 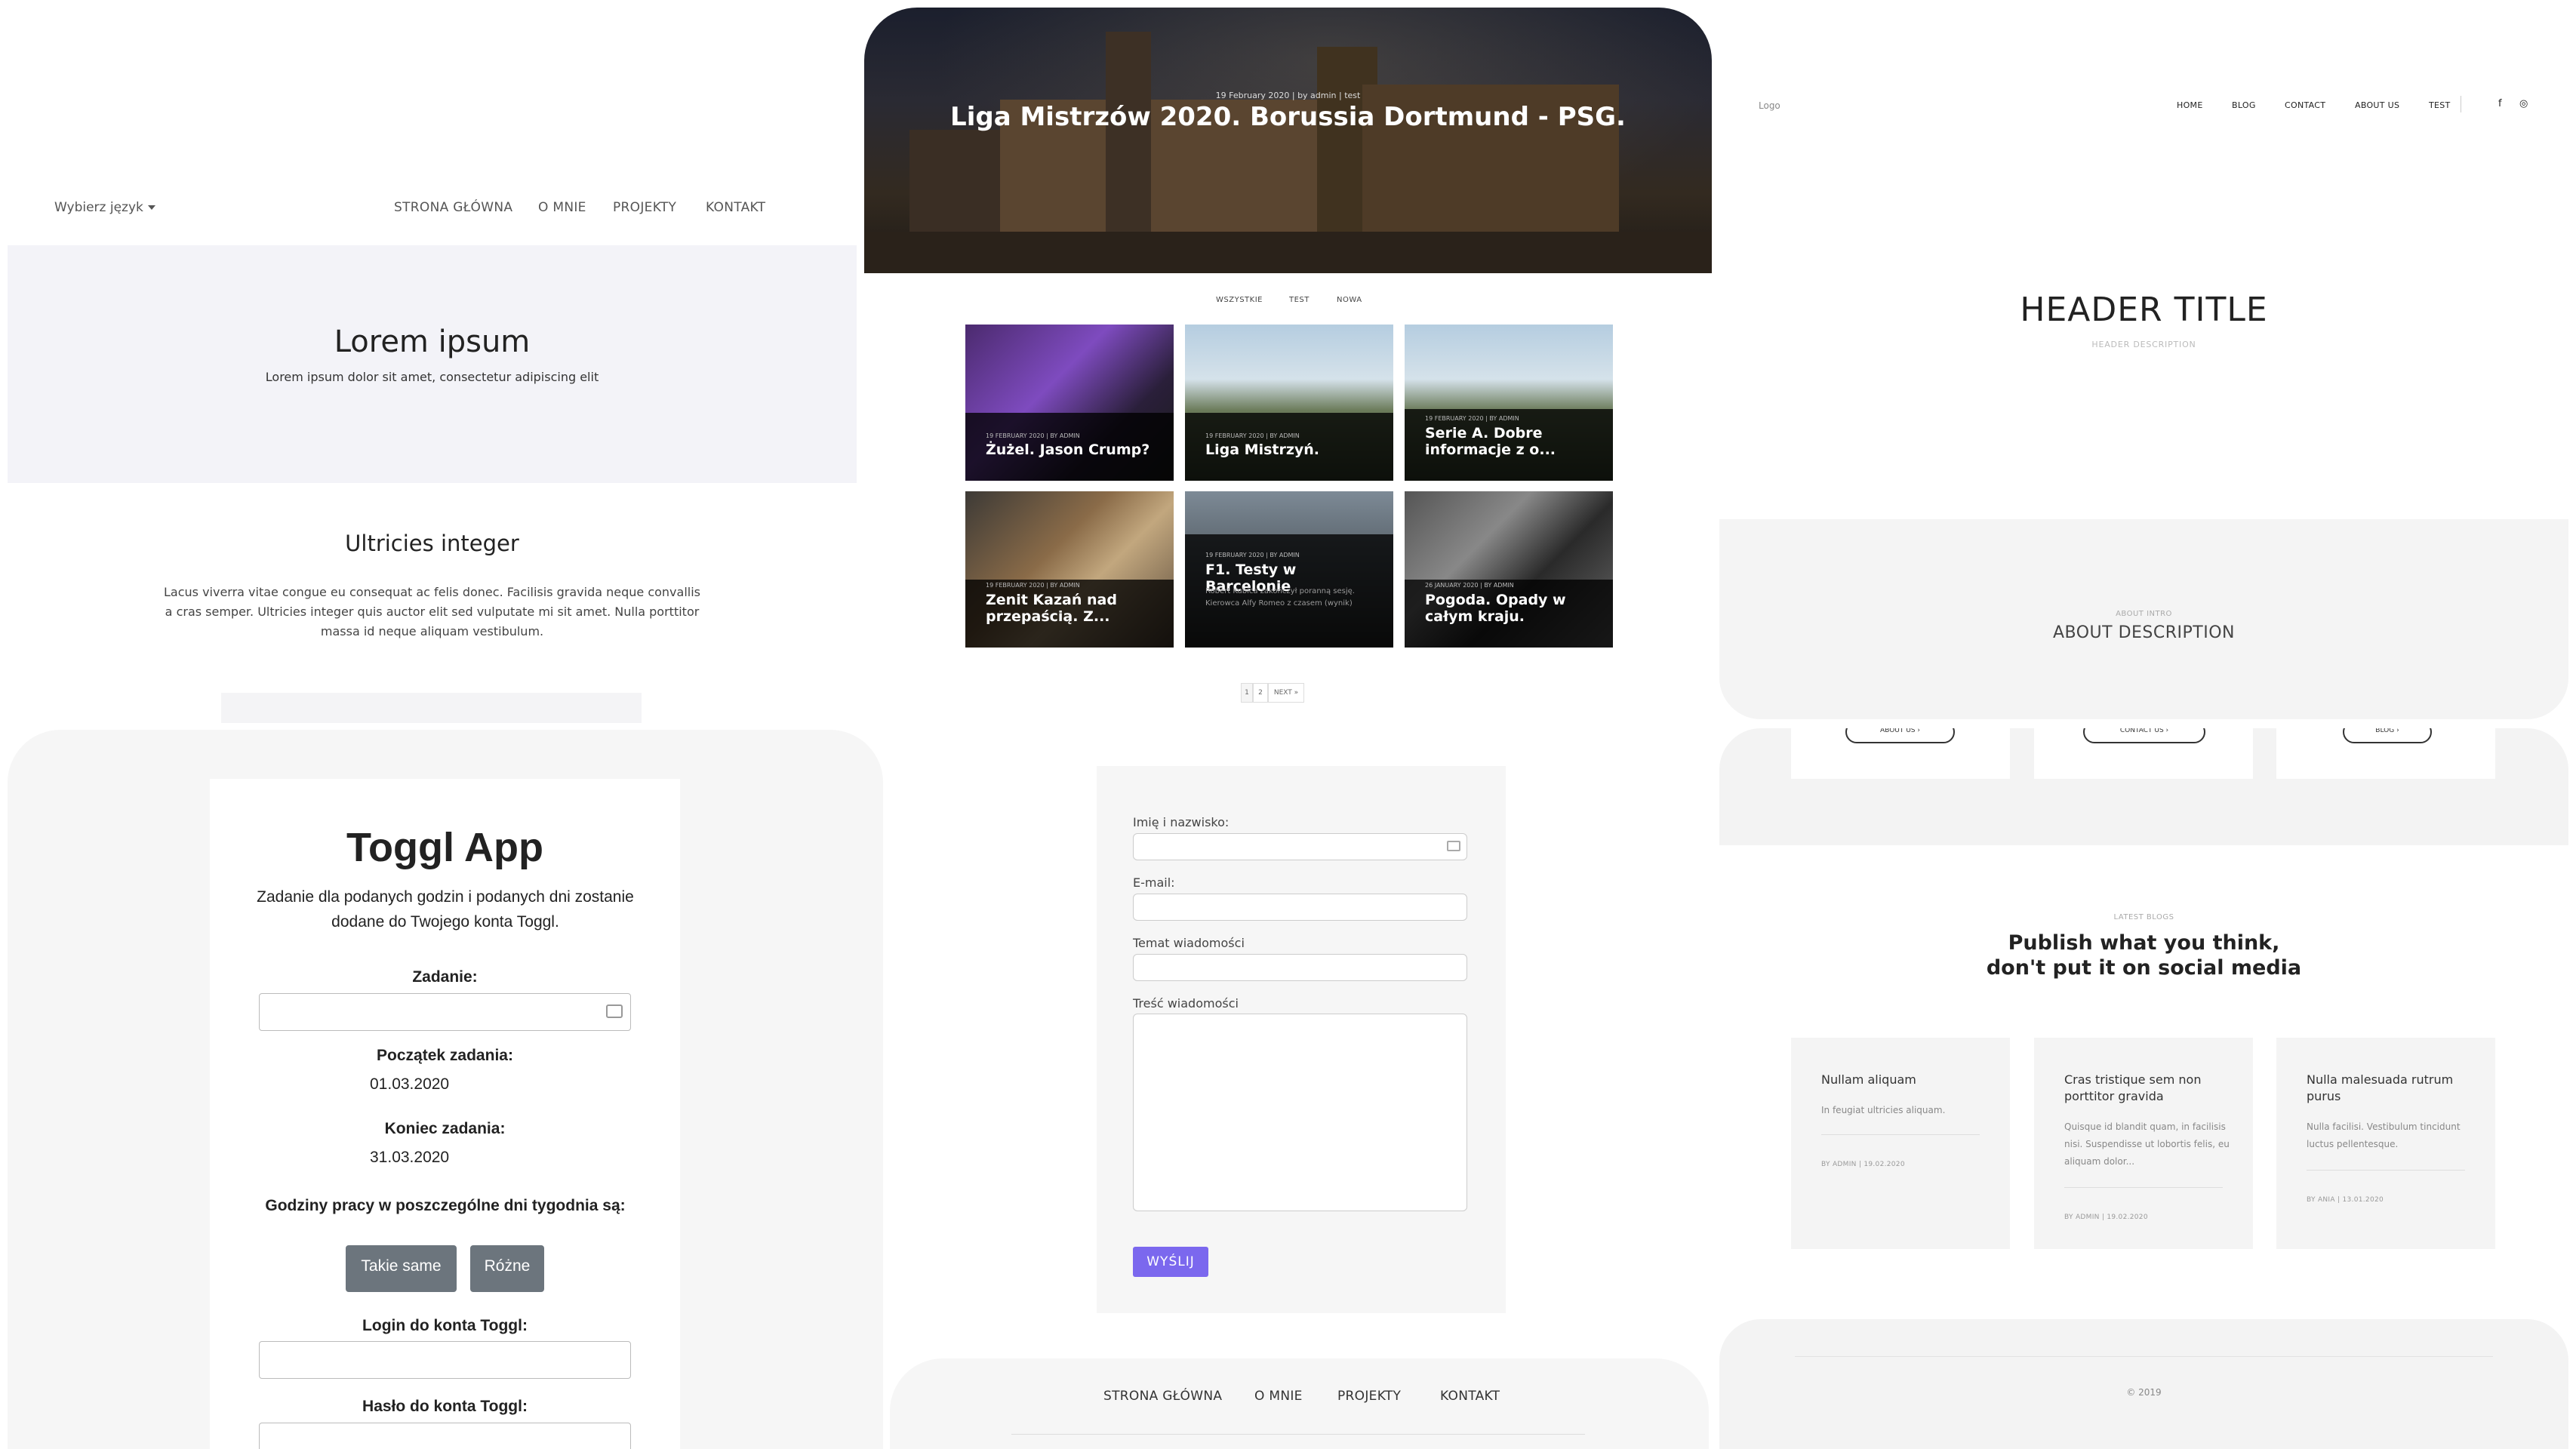 What do you see at coordinates (1469, 585) in the screenshot?
I see `post-meta: 26 JANUARY 2020 | BY ADMIN` at bounding box center [1469, 585].